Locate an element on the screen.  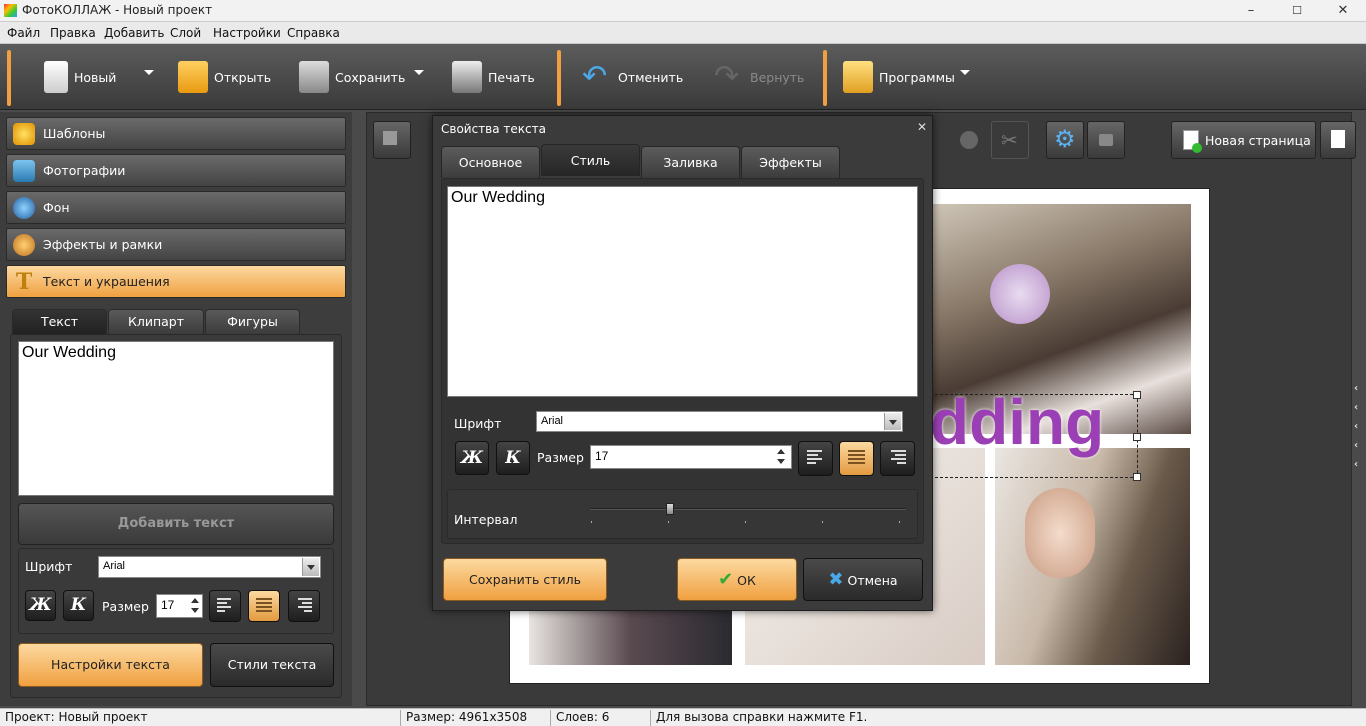
dialog-tab-fill: Заливка is located at coordinates (690, 162).